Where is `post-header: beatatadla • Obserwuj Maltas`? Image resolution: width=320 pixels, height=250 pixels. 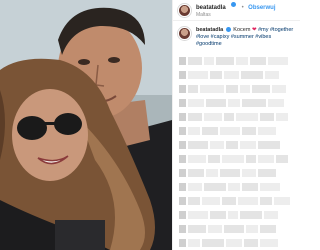
post-header: beatatadla • Obserwuj Maltas is located at coordinates (236, 10).